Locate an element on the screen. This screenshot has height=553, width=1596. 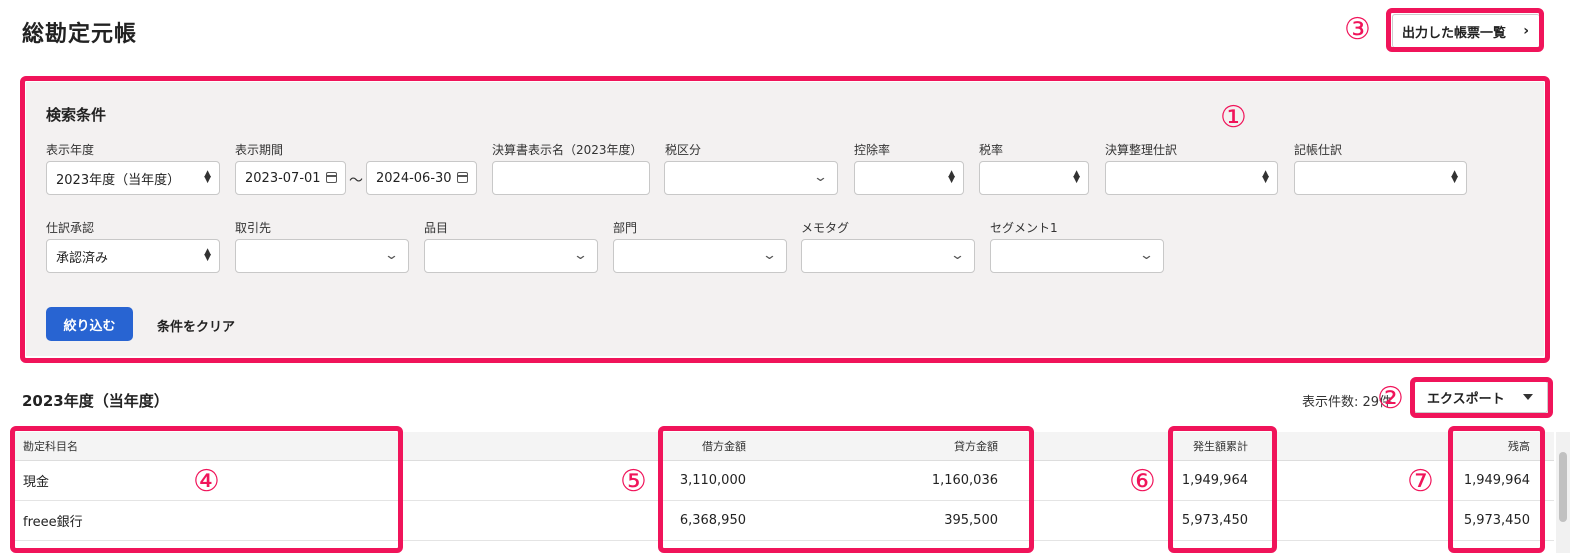
annotation-marker-3: ③ is located at coordinates (1357, 29).